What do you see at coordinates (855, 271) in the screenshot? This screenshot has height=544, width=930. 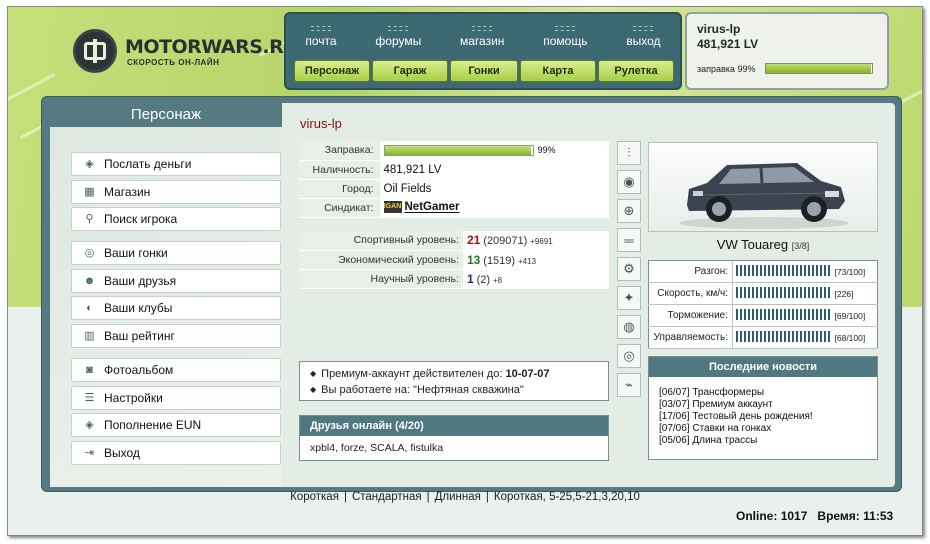 I see `car-stat-value: [73/100]` at bounding box center [855, 271].